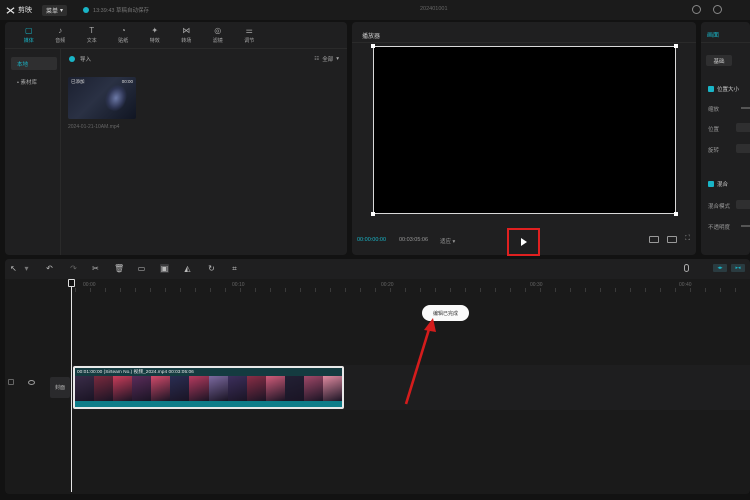 The image size is (750, 500). Describe the element at coordinates (141, 268) in the screenshot. I see `freeze-icon: ▭` at that location.